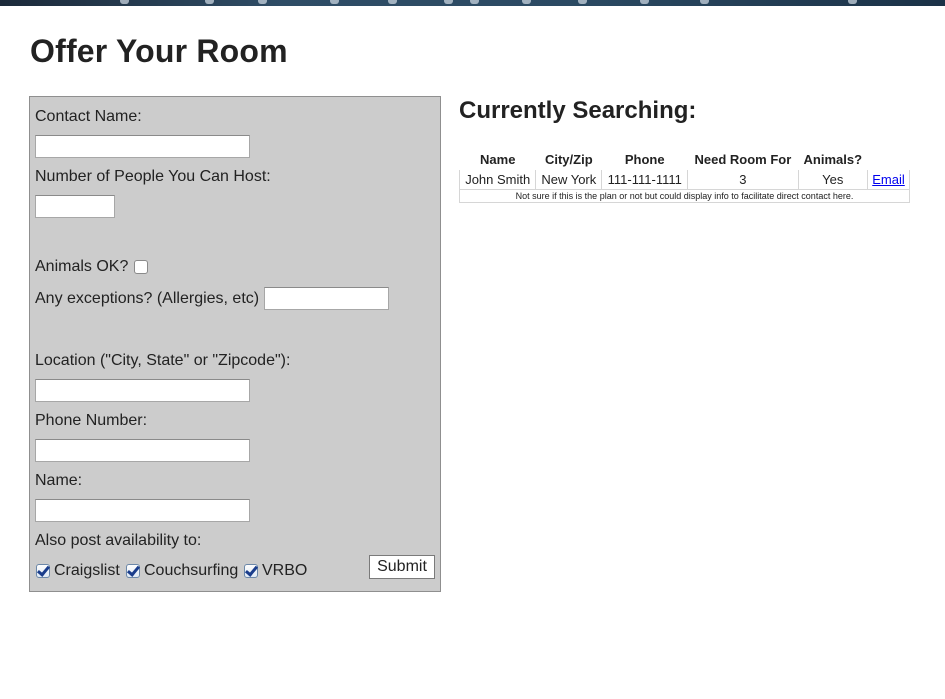  What do you see at coordinates (644, 159) in the screenshot?
I see `column-header-phone: Phone` at bounding box center [644, 159].